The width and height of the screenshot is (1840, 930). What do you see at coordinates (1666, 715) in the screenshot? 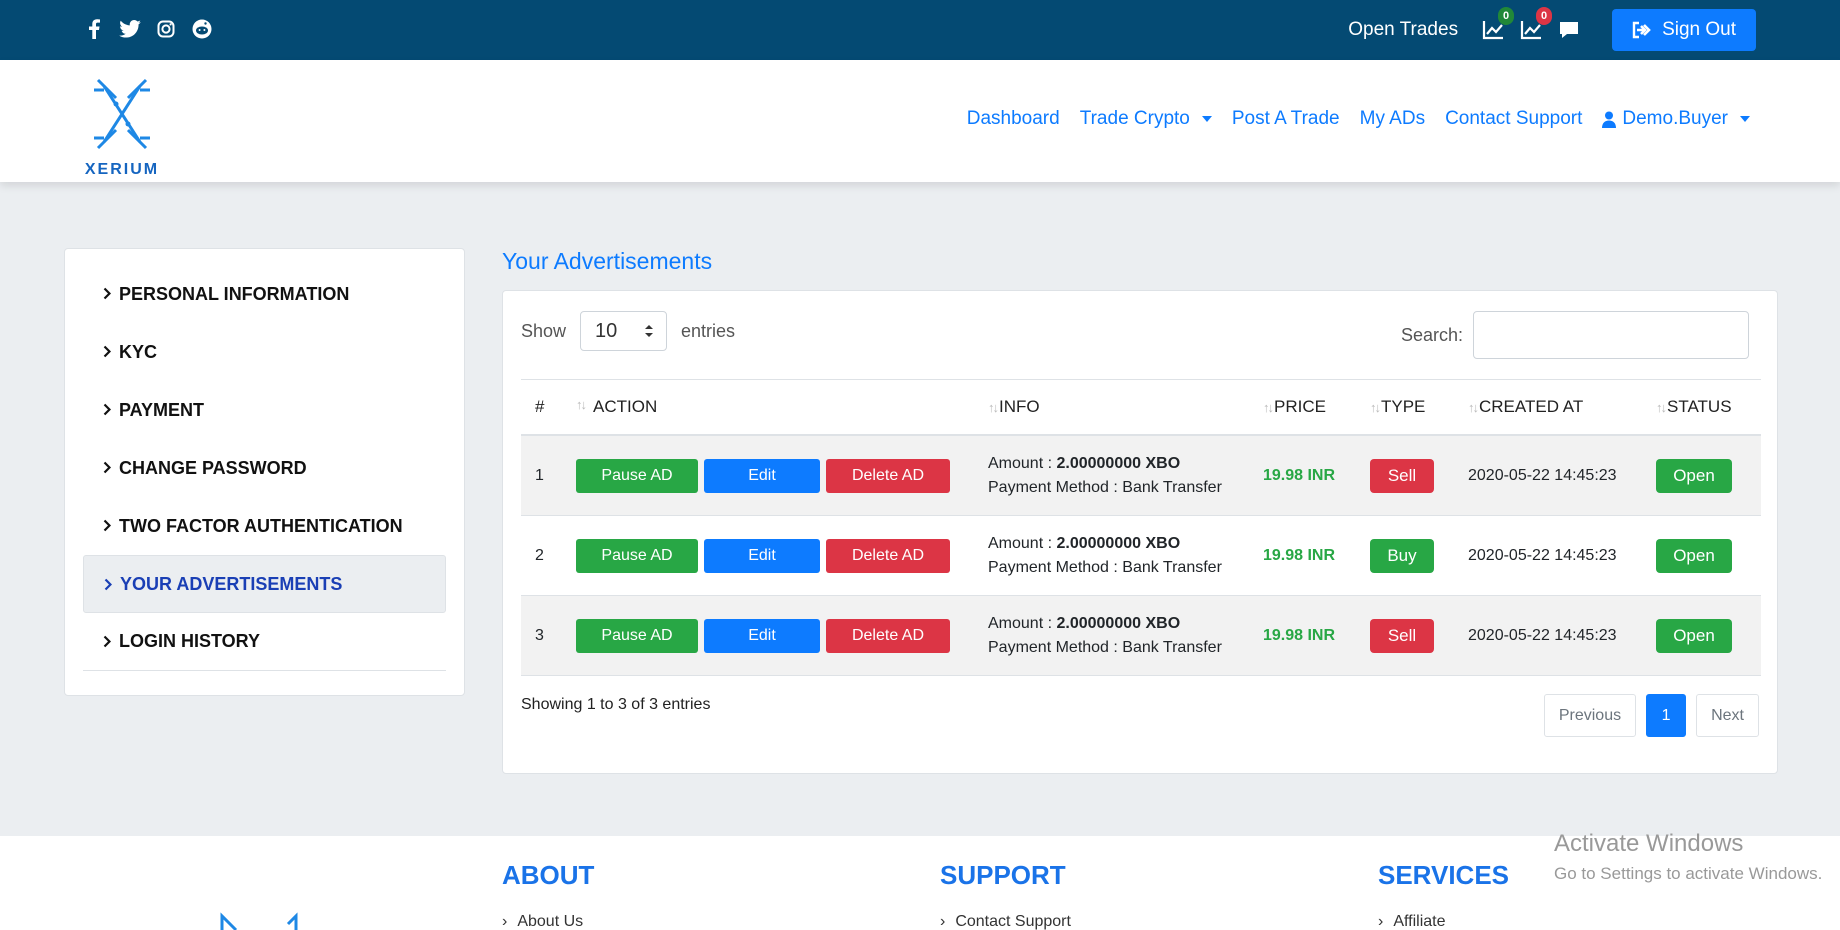
I see `page-1-button: 1` at bounding box center [1666, 715].